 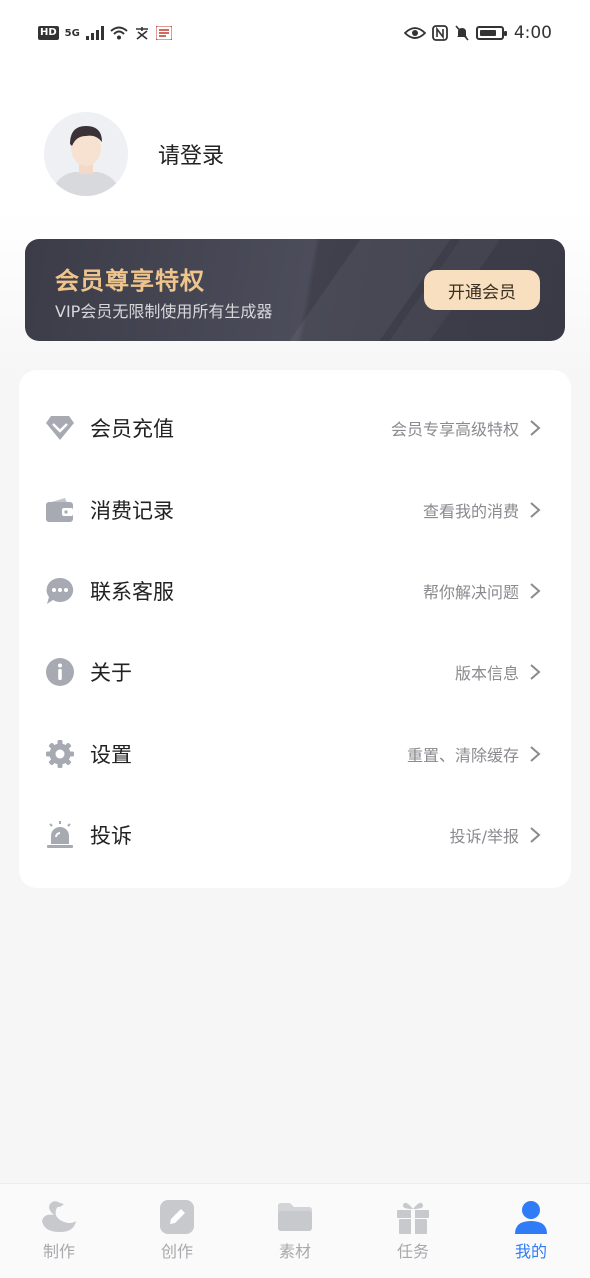 I want to click on signal-icon, so click(x=94, y=33).